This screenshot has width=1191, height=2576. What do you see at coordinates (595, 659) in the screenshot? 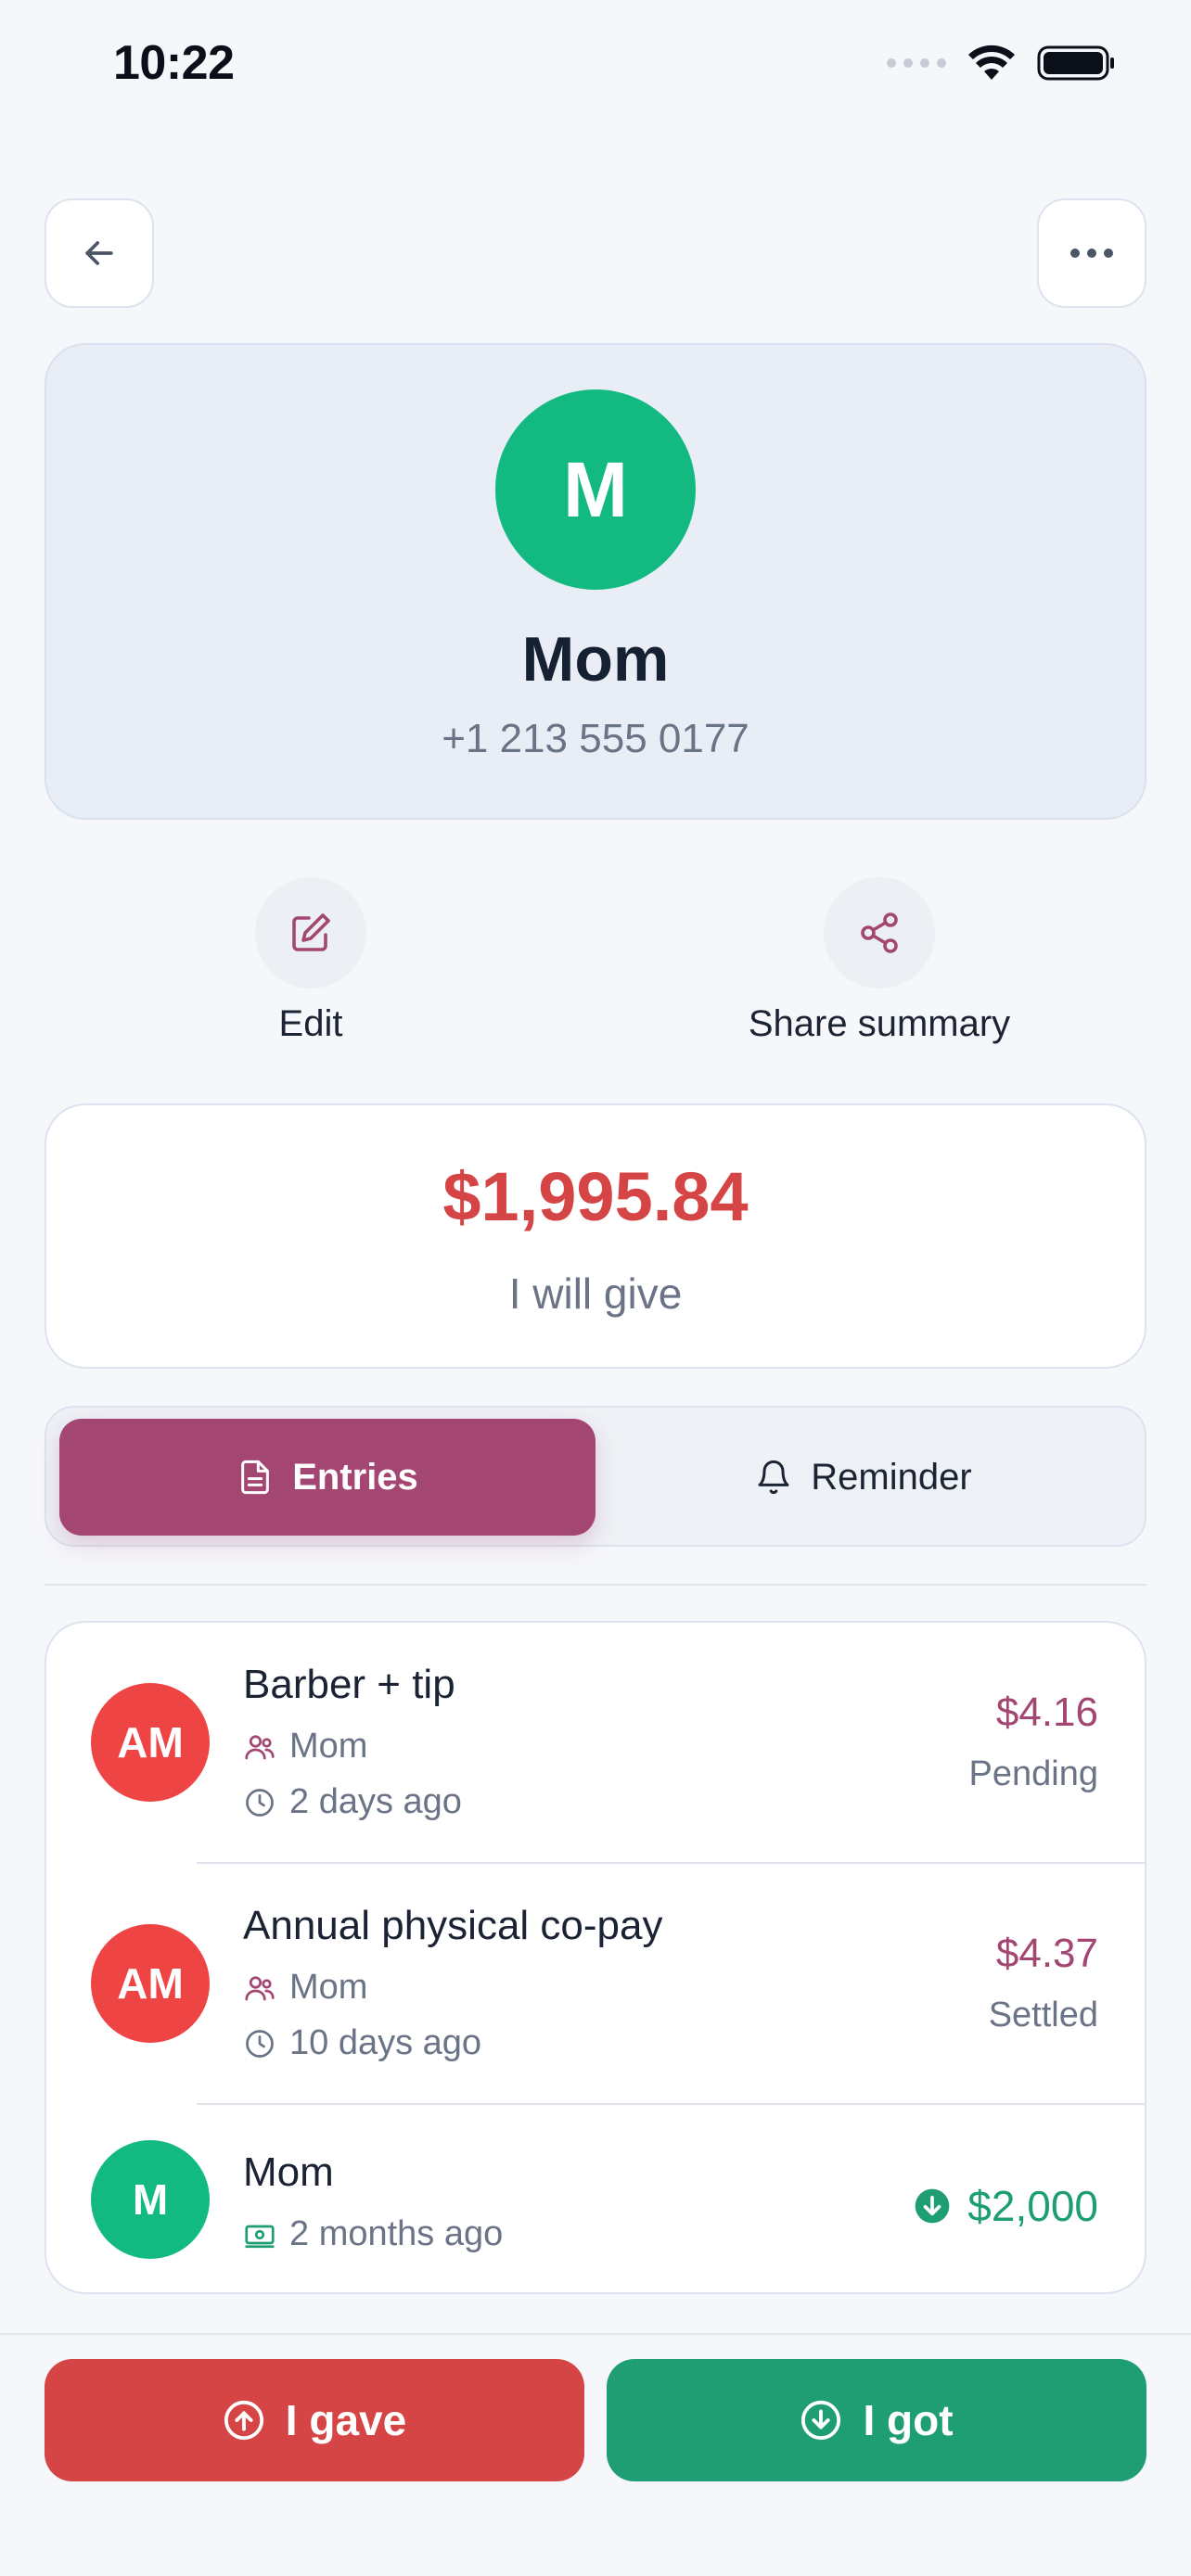
I see `contact-name: Mom` at bounding box center [595, 659].